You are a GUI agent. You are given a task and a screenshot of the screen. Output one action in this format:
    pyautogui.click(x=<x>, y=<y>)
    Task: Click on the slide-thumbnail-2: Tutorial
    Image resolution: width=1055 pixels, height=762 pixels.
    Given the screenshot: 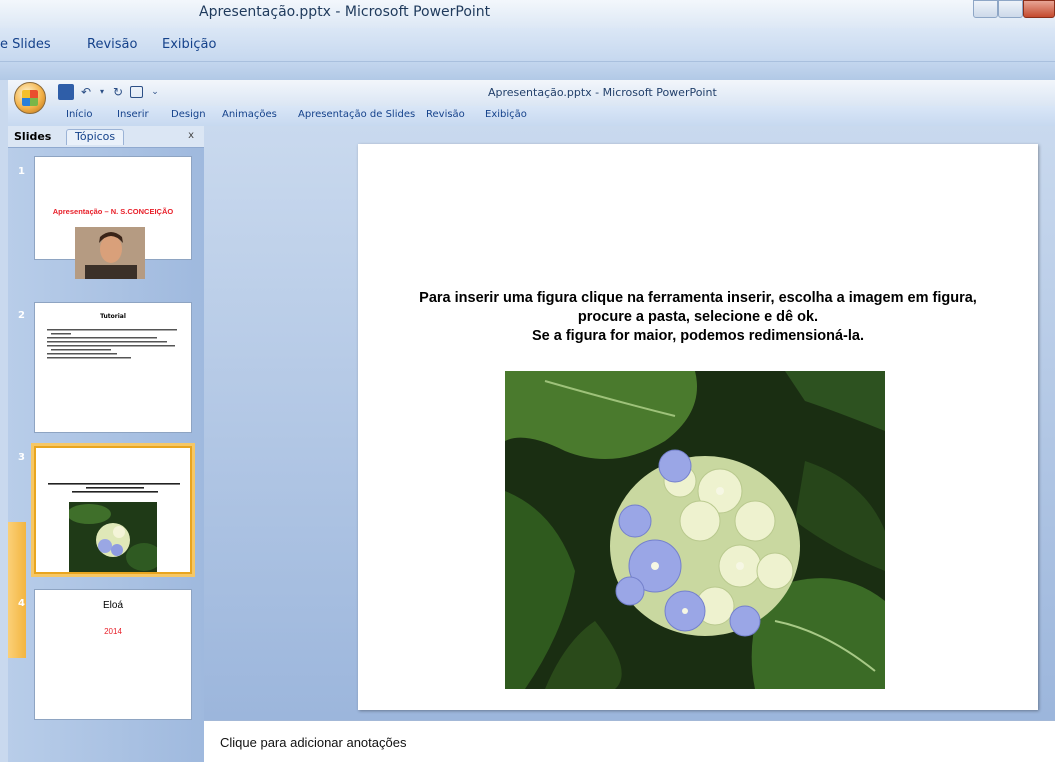 What is the action you would take?
    pyautogui.click(x=113, y=367)
    